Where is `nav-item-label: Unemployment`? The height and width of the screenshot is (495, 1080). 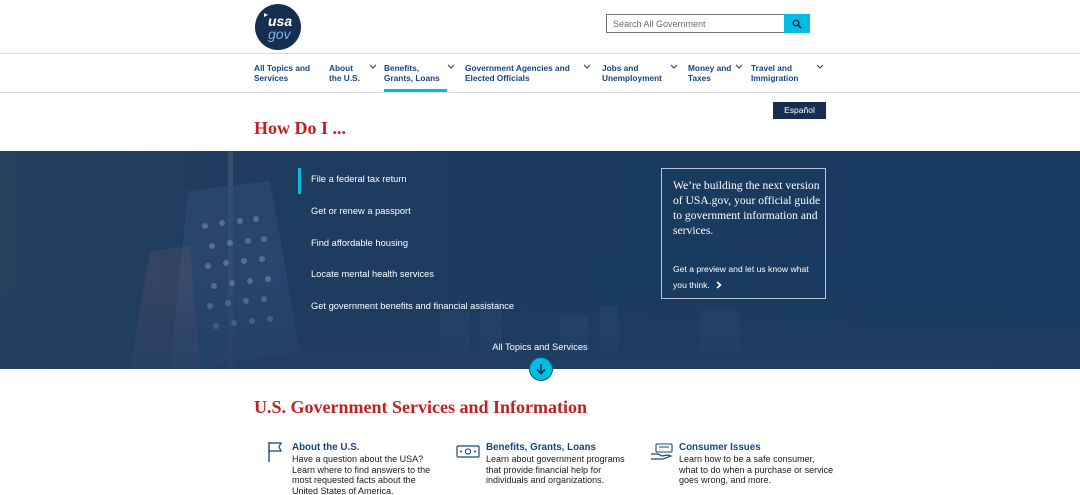 nav-item-label: Unemployment is located at coordinates (632, 77).